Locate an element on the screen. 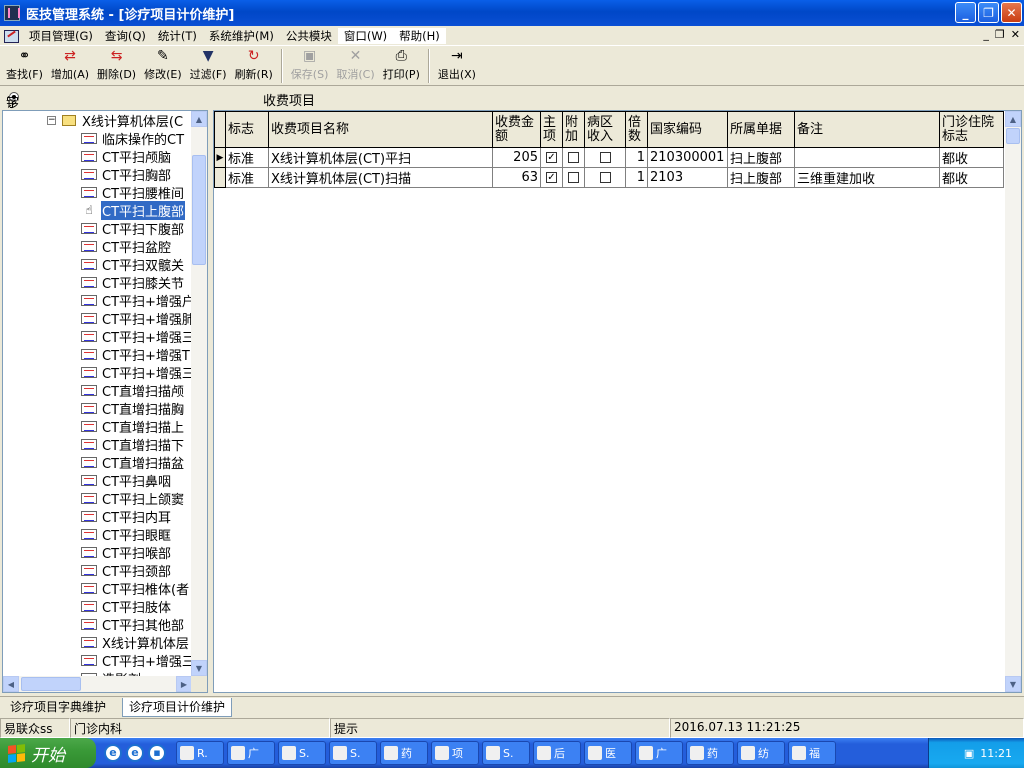  tree-horizontal-scrollbar: ◀ ▶ is located at coordinates (97, 684).